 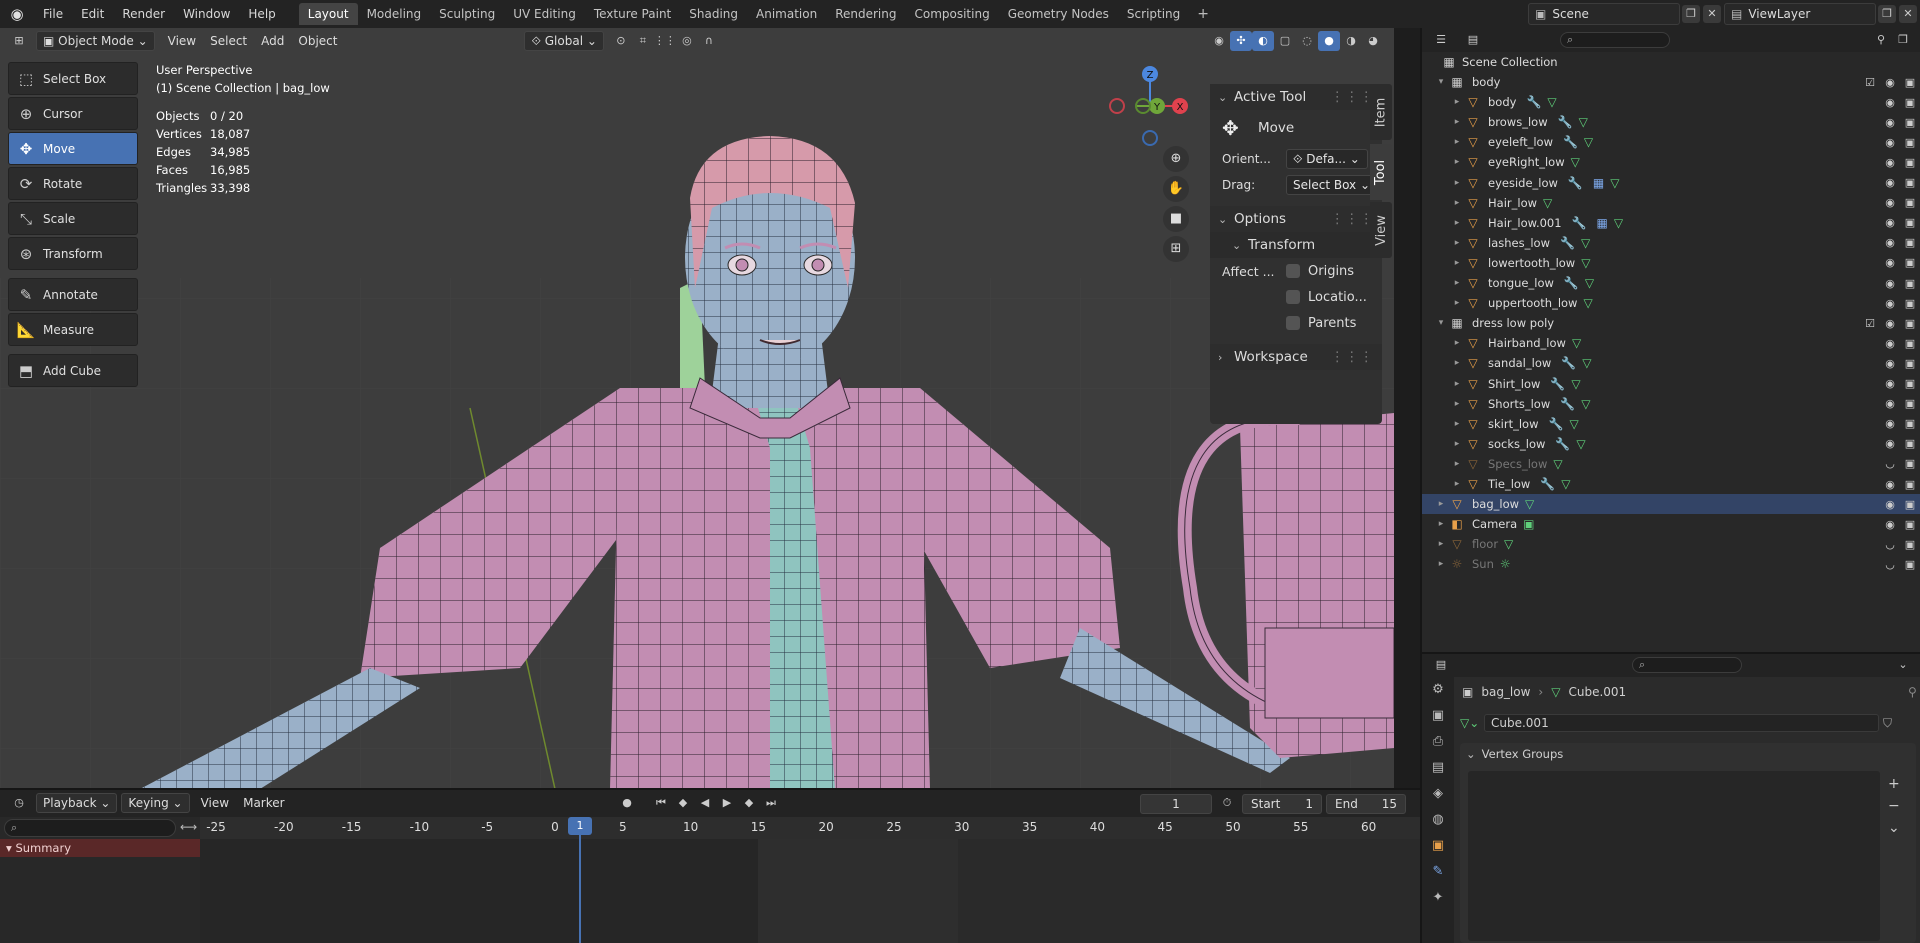 I want to click on tool-scale: ⤡ Scale, so click(x=73, y=218).